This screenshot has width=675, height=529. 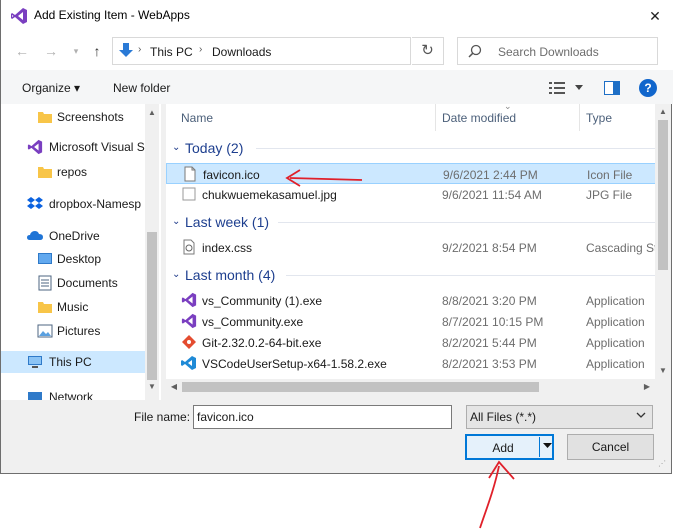 What do you see at coordinates (188, 363) in the screenshot?
I see `vscode-icon` at bounding box center [188, 363].